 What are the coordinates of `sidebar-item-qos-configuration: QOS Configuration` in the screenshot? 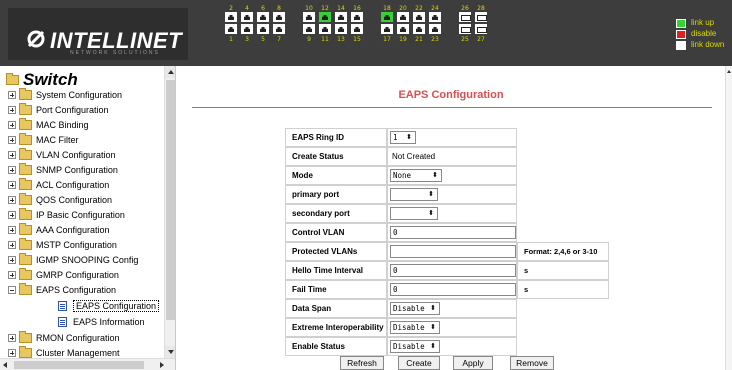 It's located at (60, 200).